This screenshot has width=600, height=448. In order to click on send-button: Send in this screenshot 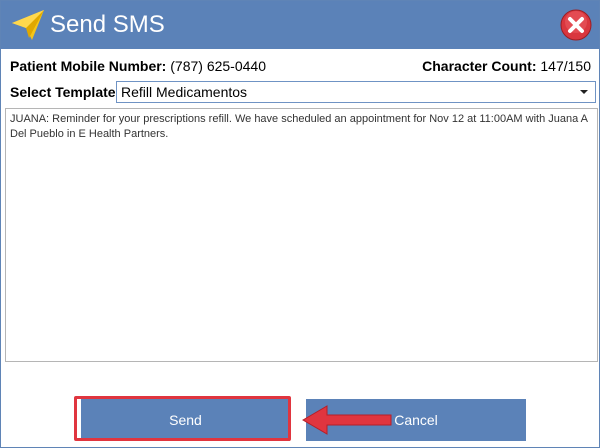, I will do `click(185, 420)`.